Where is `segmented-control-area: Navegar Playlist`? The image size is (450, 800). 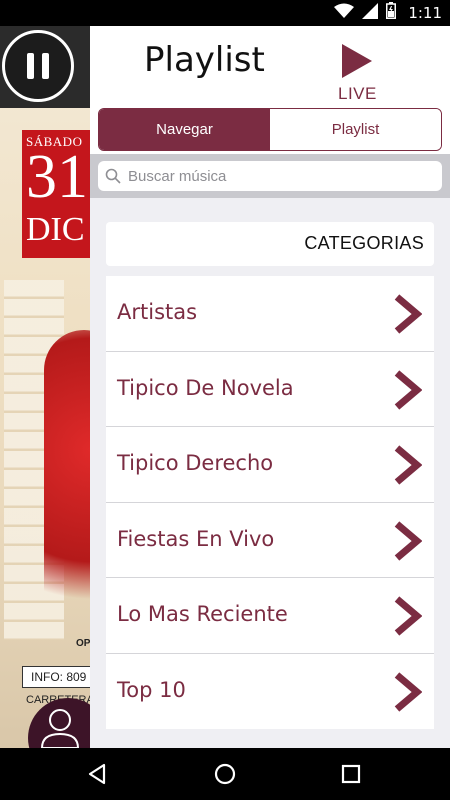
segmented-control-area: Navegar Playlist is located at coordinates (270, 129).